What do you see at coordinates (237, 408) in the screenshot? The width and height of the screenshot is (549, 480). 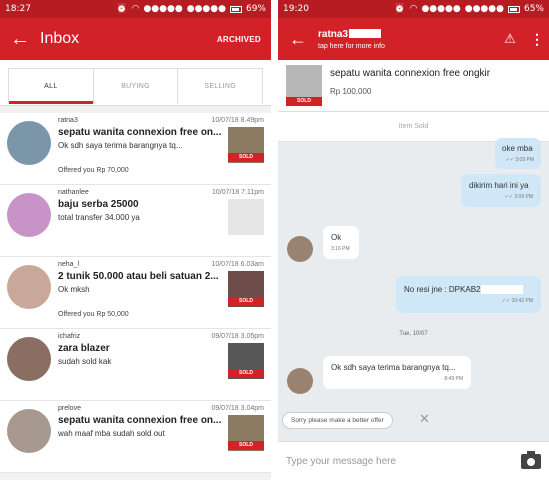 I see `message-date: 09/07/18 3.04pm` at bounding box center [237, 408].